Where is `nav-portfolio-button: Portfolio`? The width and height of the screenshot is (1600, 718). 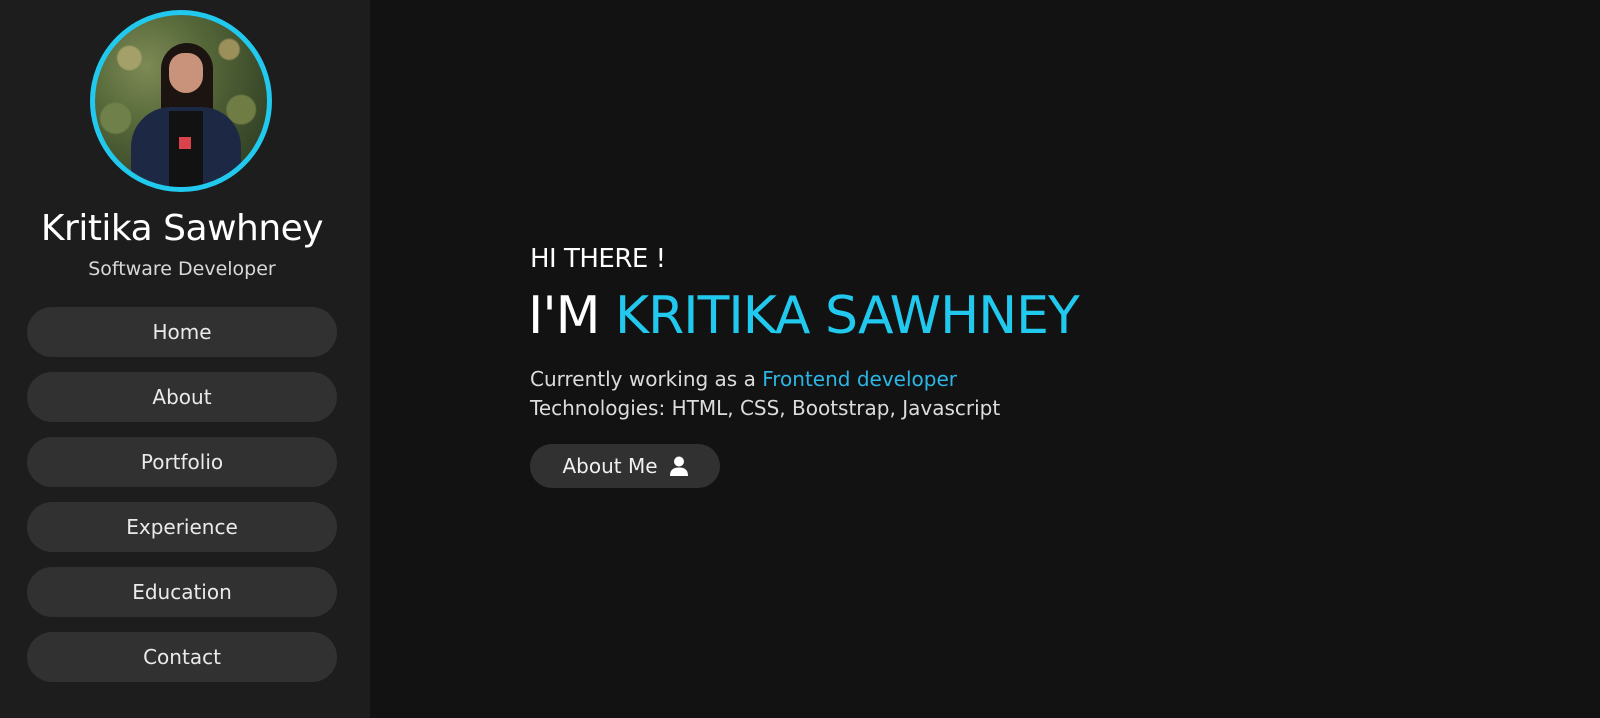
nav-portfolio-button: Portfolio is located at coordinates (182, 462).